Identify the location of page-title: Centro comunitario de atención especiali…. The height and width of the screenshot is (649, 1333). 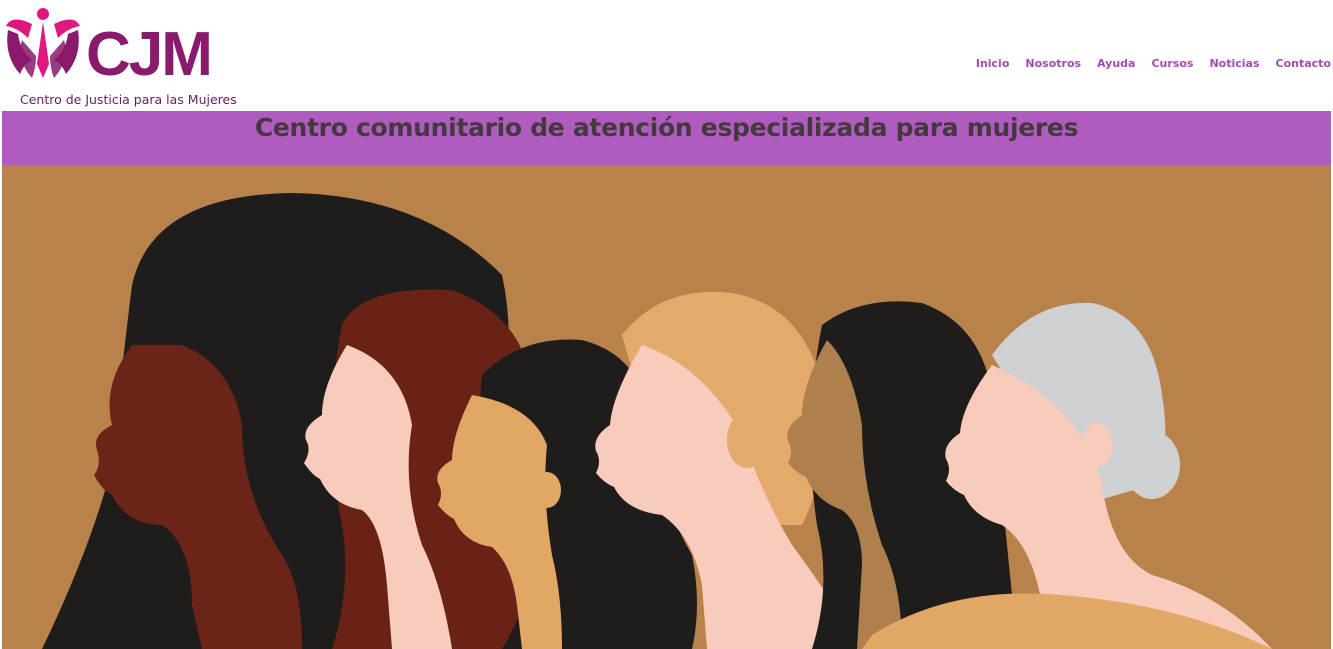
(666, 127).